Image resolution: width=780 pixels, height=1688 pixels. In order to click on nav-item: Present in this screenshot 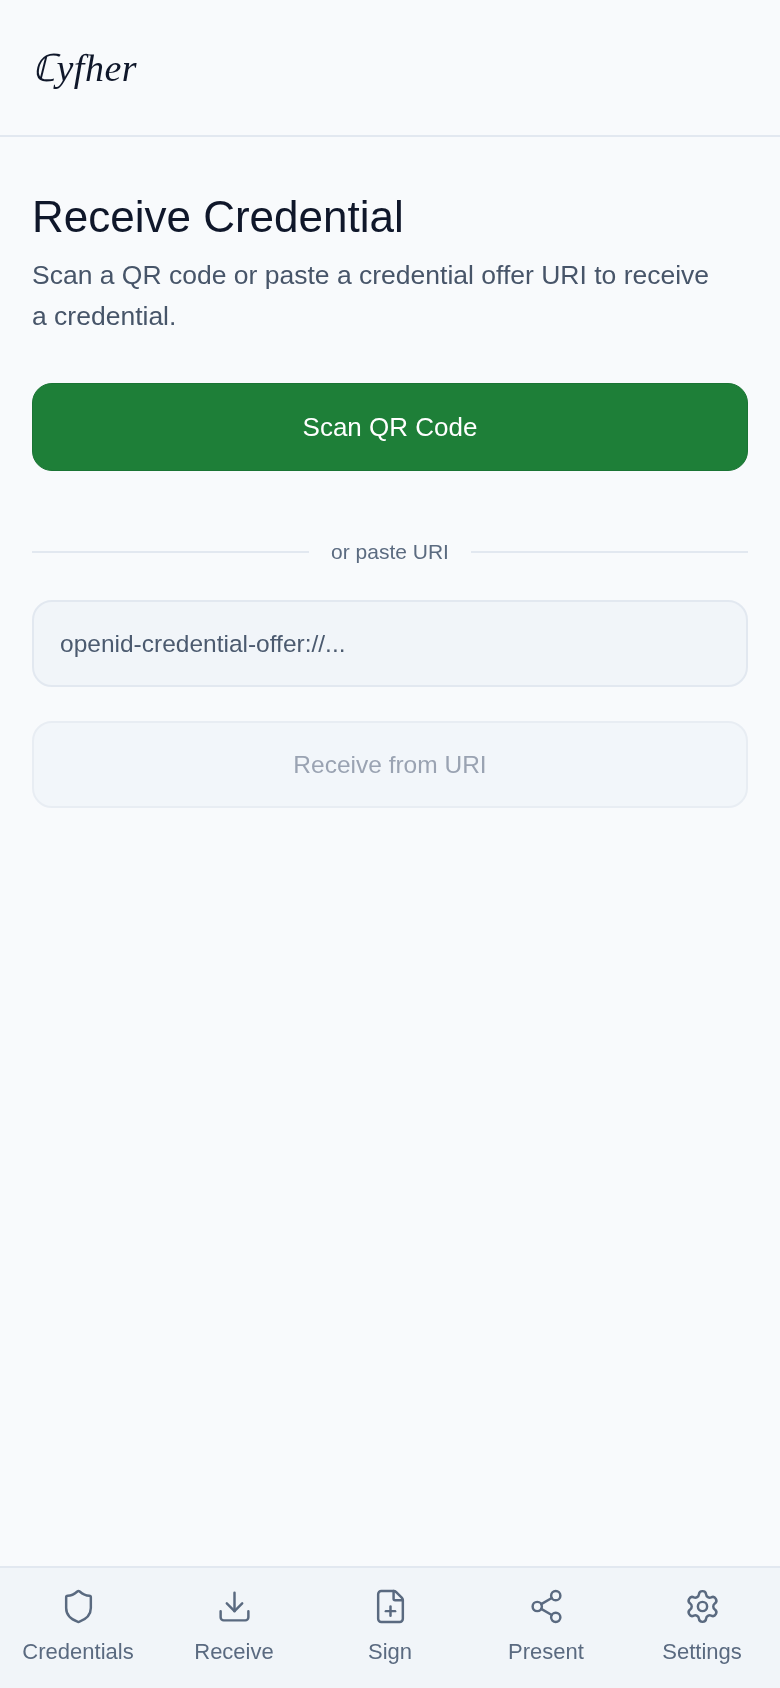, I will do `click(546, 1626)`.